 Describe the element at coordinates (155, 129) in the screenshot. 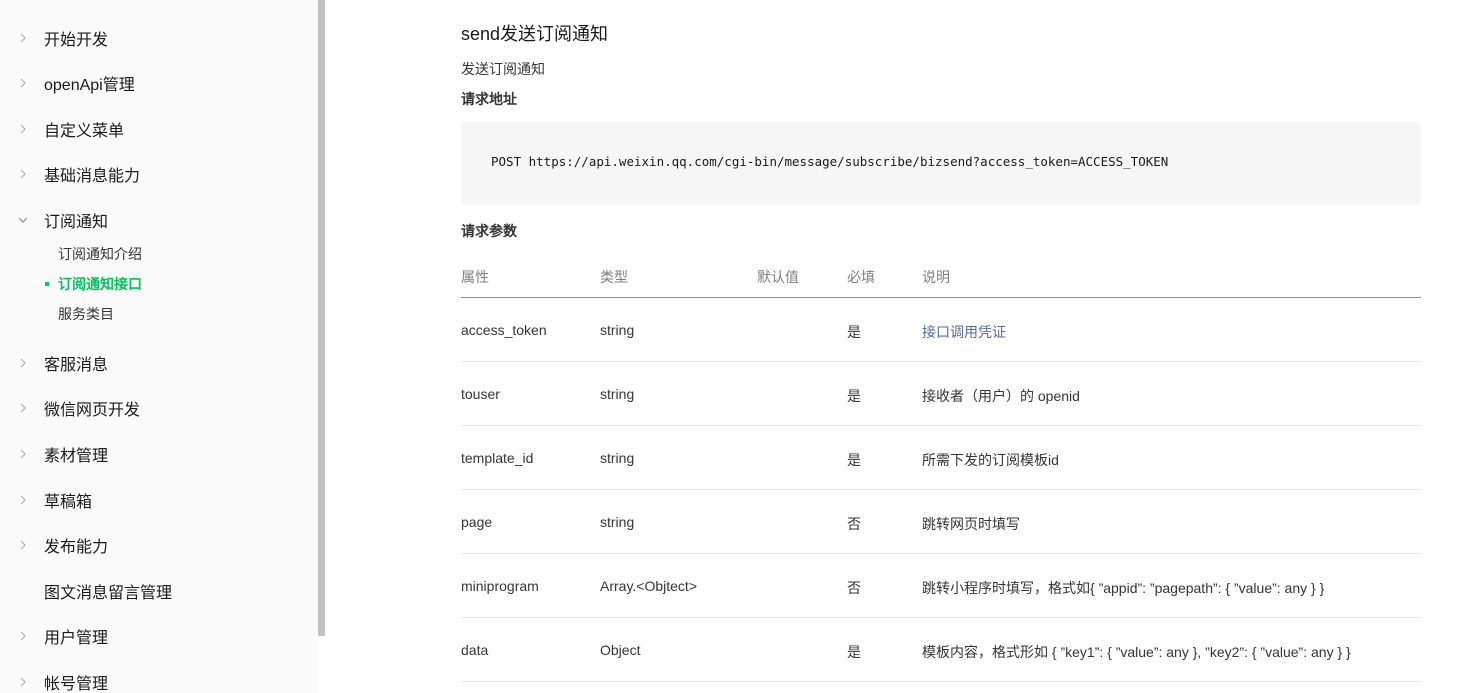

I see `sidebar-item-custom-menu: 自定义菜单` at that location.